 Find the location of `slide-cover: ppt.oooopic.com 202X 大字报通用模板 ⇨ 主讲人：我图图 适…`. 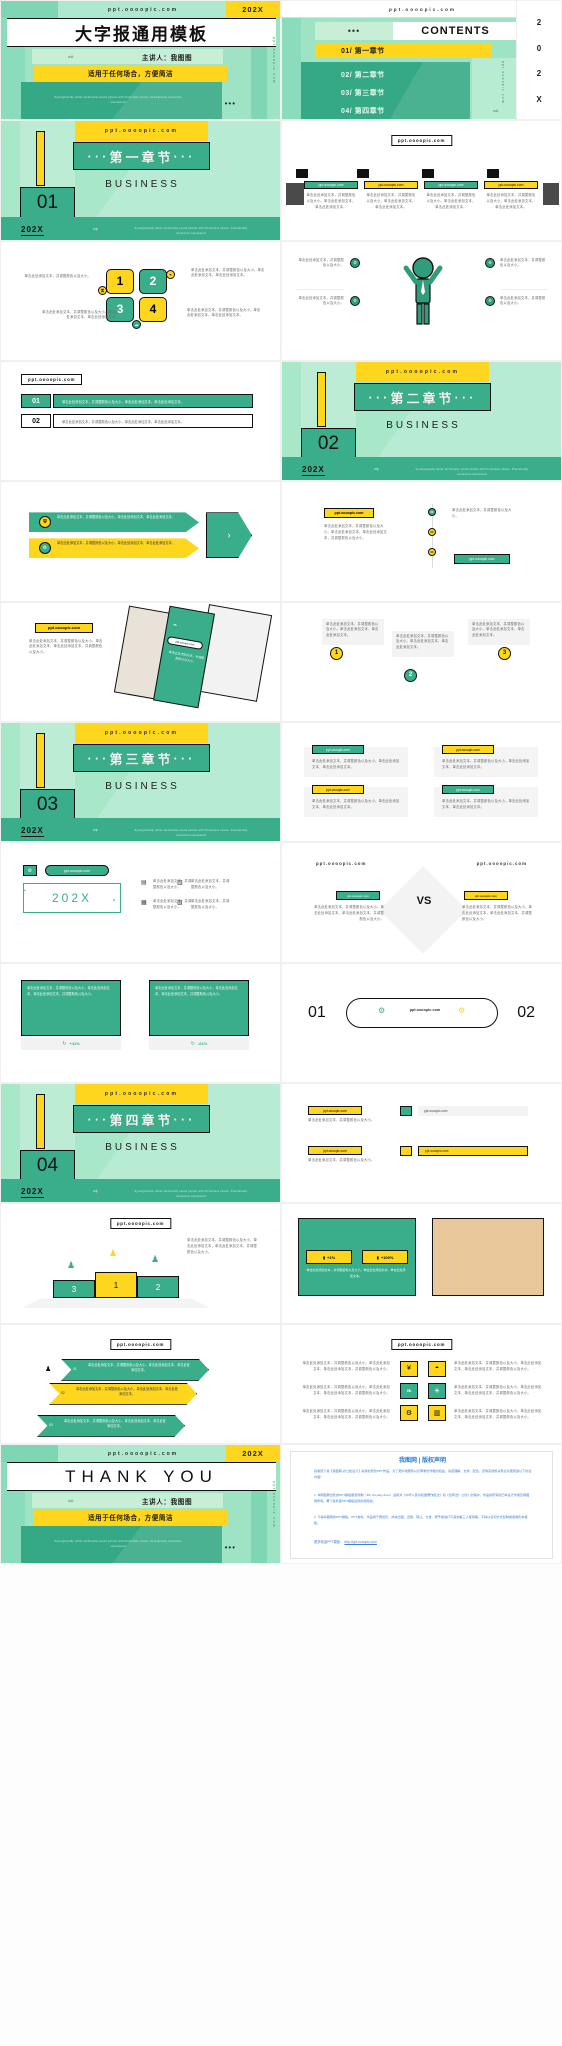

slide-cover: ppt.oooopic.com 202X 大字报通用模板 ⇨ 主讲人：我图图 适… is located at coordinates (140, 60).